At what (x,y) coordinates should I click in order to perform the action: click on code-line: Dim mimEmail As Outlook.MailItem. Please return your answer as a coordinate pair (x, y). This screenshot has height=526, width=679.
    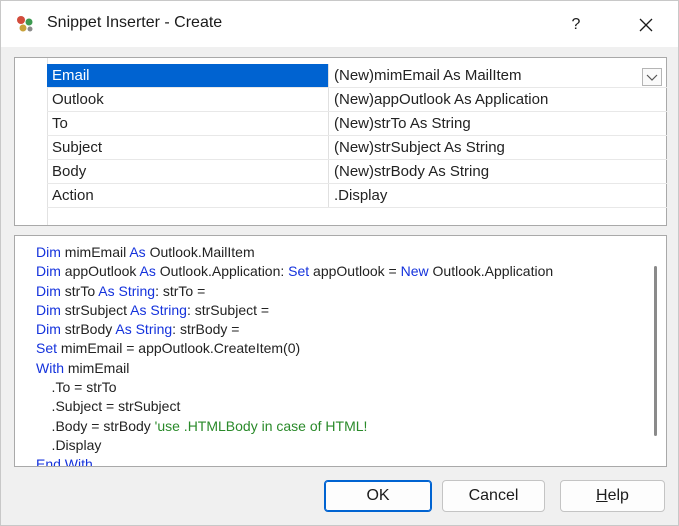
    Looking at the image, I should click on (341, 252).